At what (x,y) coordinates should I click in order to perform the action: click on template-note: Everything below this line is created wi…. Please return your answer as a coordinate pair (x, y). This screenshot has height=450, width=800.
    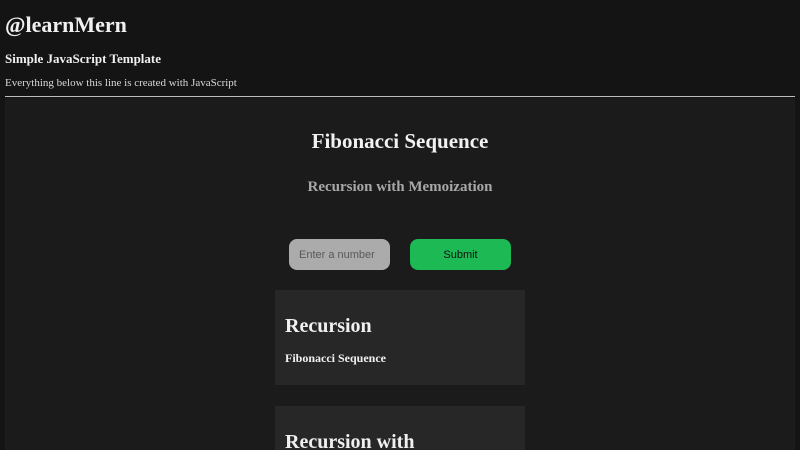
    Looking at the image, I should click on (121, 83).